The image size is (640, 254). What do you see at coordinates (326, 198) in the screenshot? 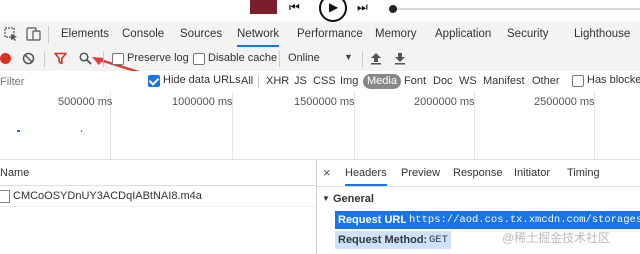
I see `triangle-down-icon: ▼` at bounding box center [326, 198].